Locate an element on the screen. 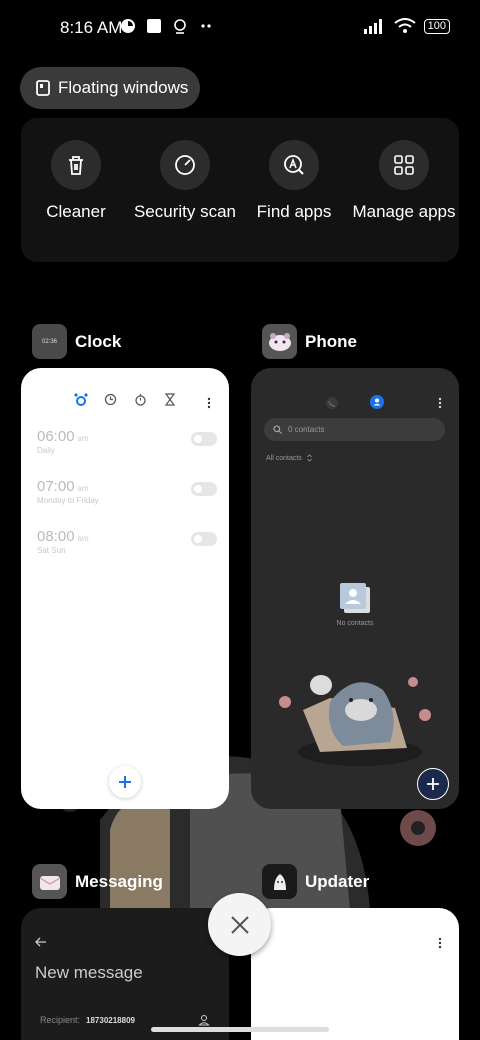  phone-app-name: Phone is located at coordinates (331, 341).